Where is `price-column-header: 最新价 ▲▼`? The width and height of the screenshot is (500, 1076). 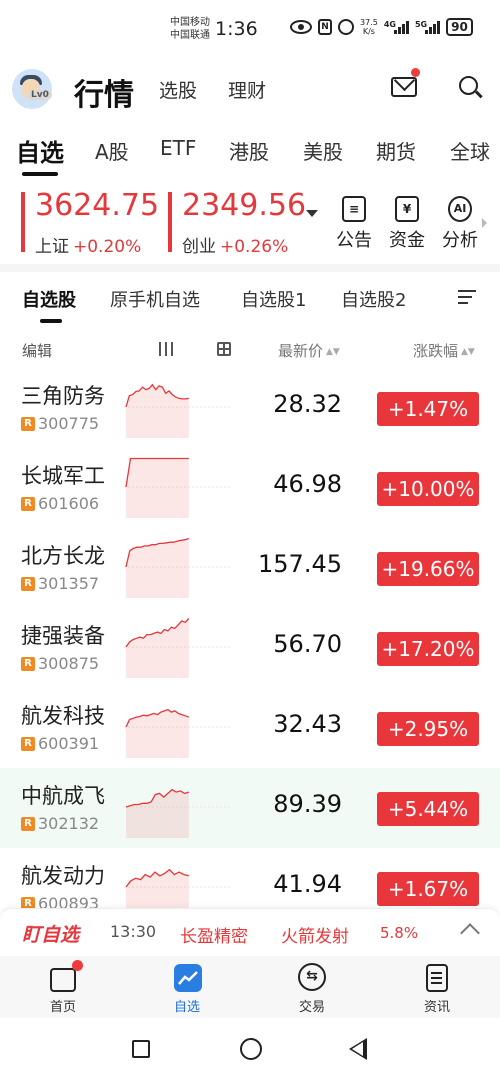
price-column-header: 最新价 ▲▼ is located at coordinates (309, 350).